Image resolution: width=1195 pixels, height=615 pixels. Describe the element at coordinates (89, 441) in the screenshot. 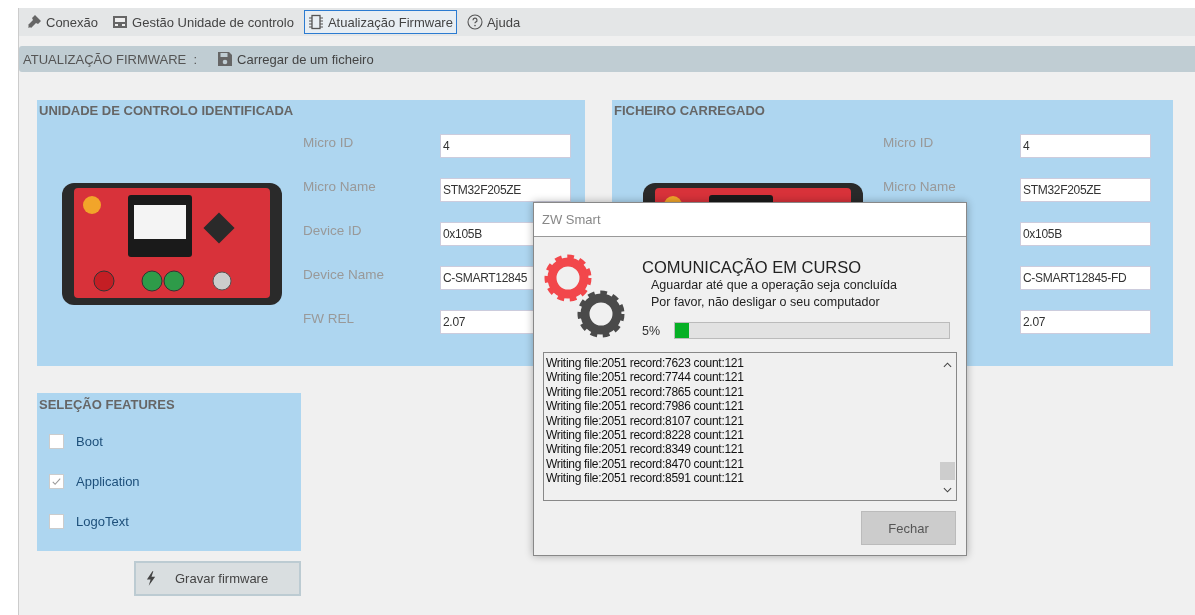

I see `checkbox-label: Boot` at that location.